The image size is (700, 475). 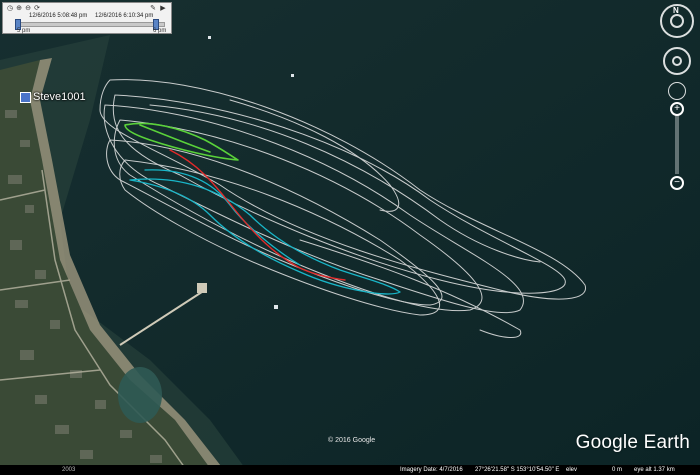 What do you see at coordinates (28, 9) in the screenshot?
I see `zoom-out-time-icon: ⊖` at bounding box center [28, 9].